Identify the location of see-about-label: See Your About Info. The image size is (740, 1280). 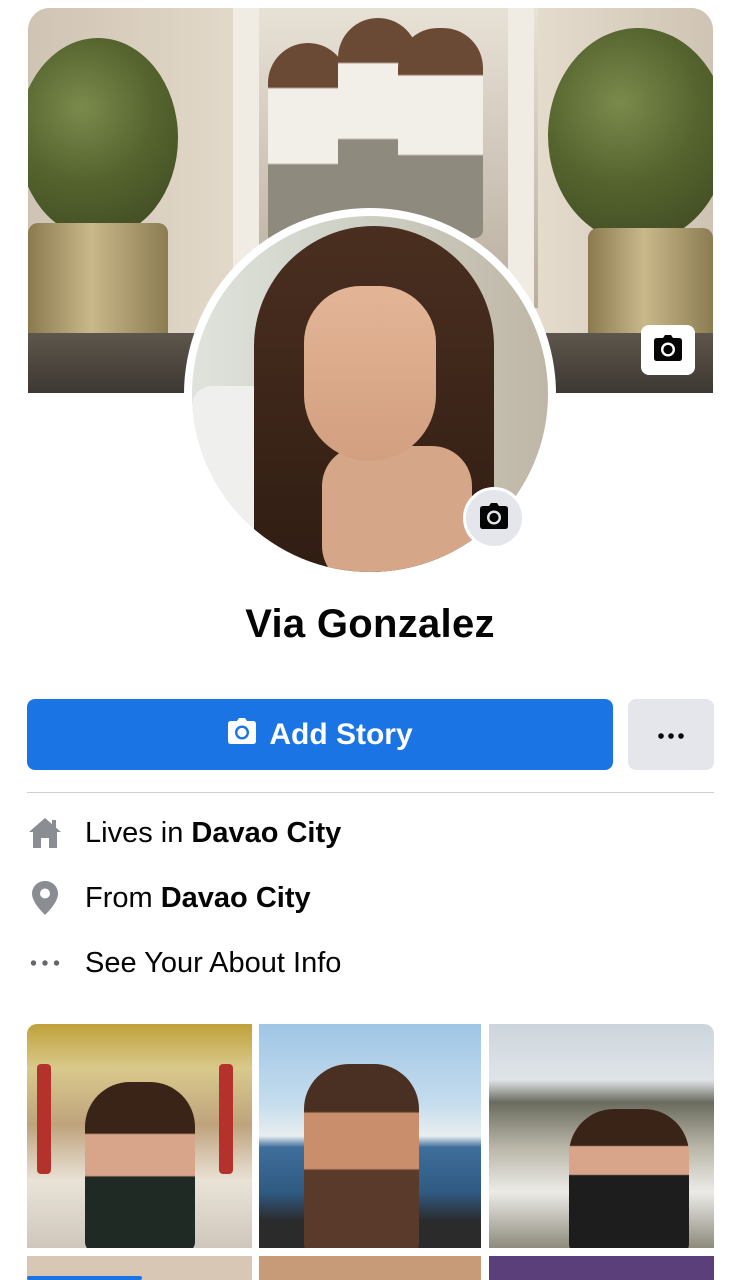
(213, 962).